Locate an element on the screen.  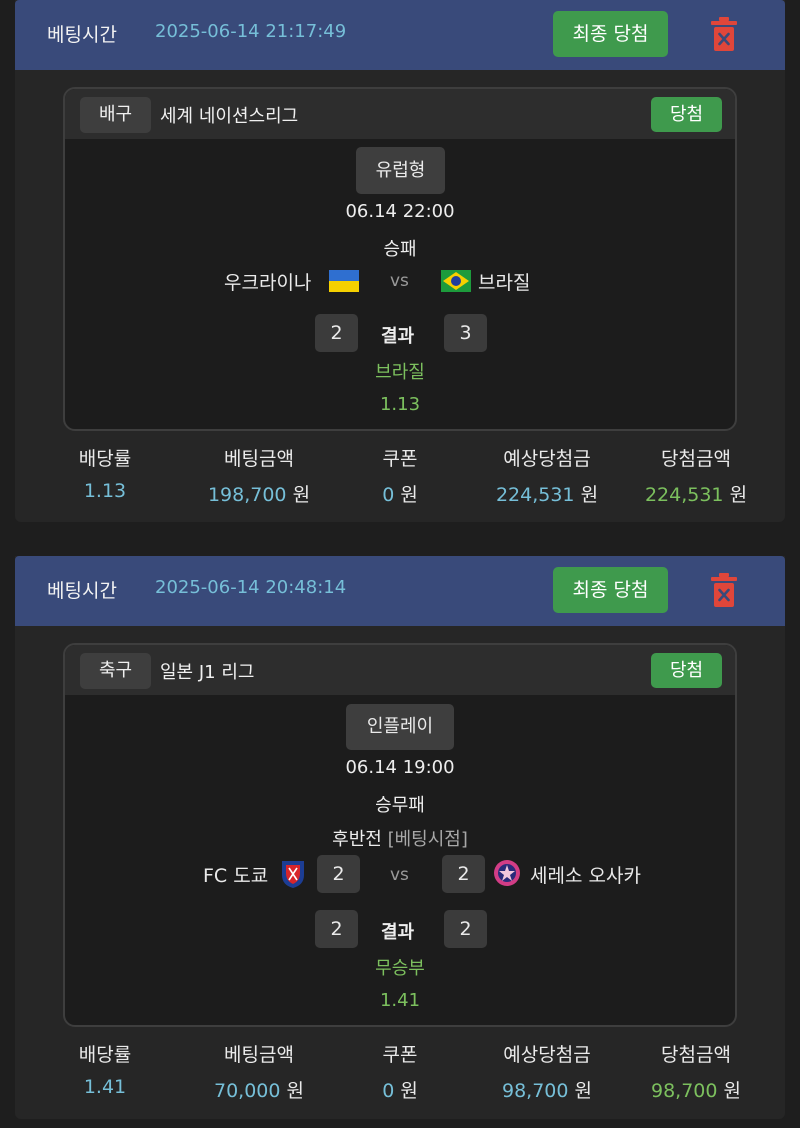
stat-amount-value: 198,700 is located at coordinates (247, 495).